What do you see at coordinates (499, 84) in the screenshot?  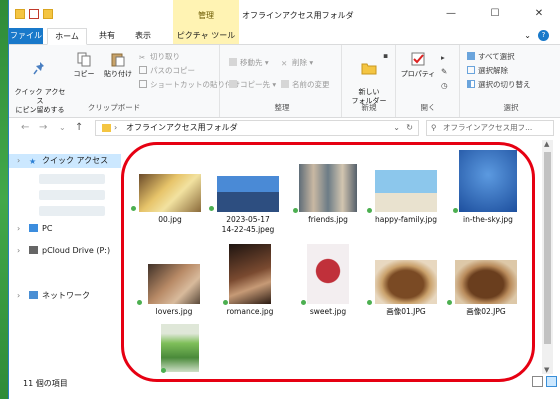 I see `invert-selection-button: 選択の切り替え` at bounding box center [499, 84].